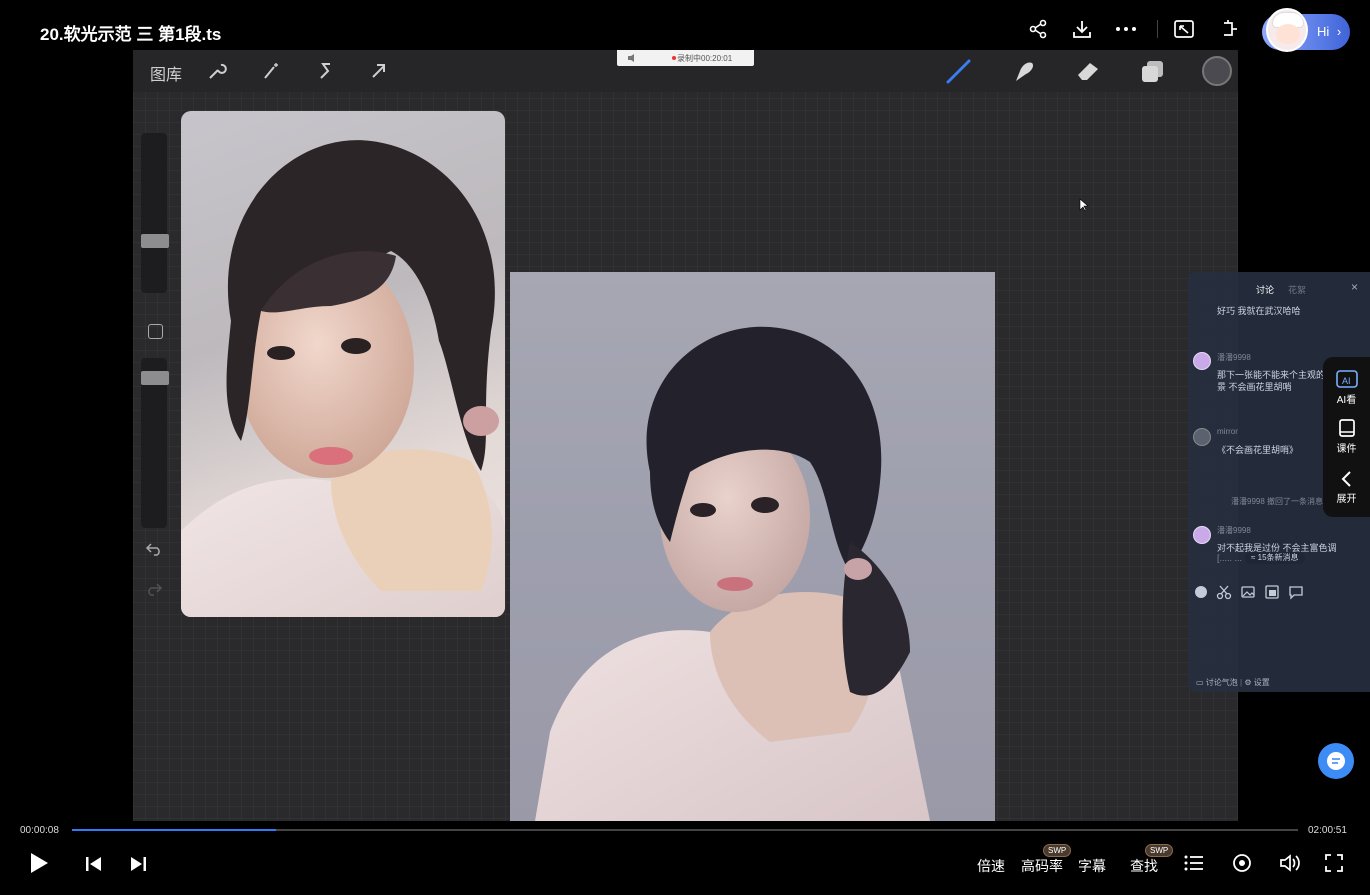  What do you see at coordinates (326, 71) in the screenshot?
I see `selection-icon` at bounding box center [326, 71].